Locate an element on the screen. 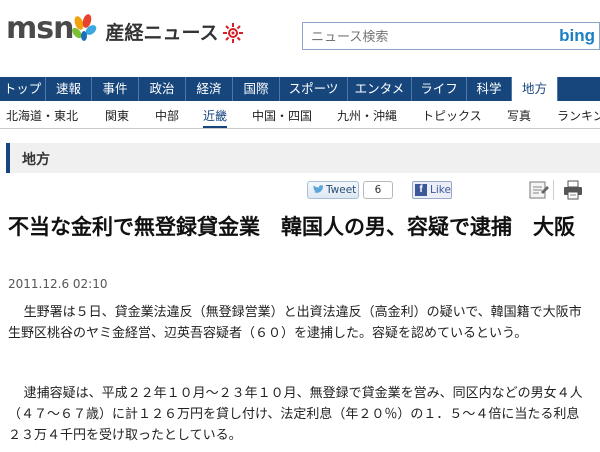 This screenshot has height=452, width=600. facebook-like-button: f Like is located at coordinates (432, 190).